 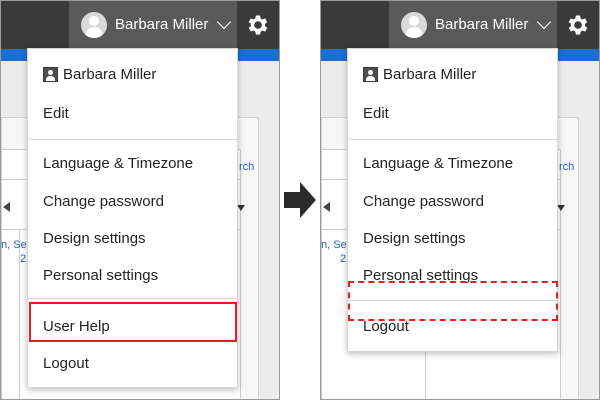 I want to click on menu-item-label: Personal settings, so click(x=101, y=275).